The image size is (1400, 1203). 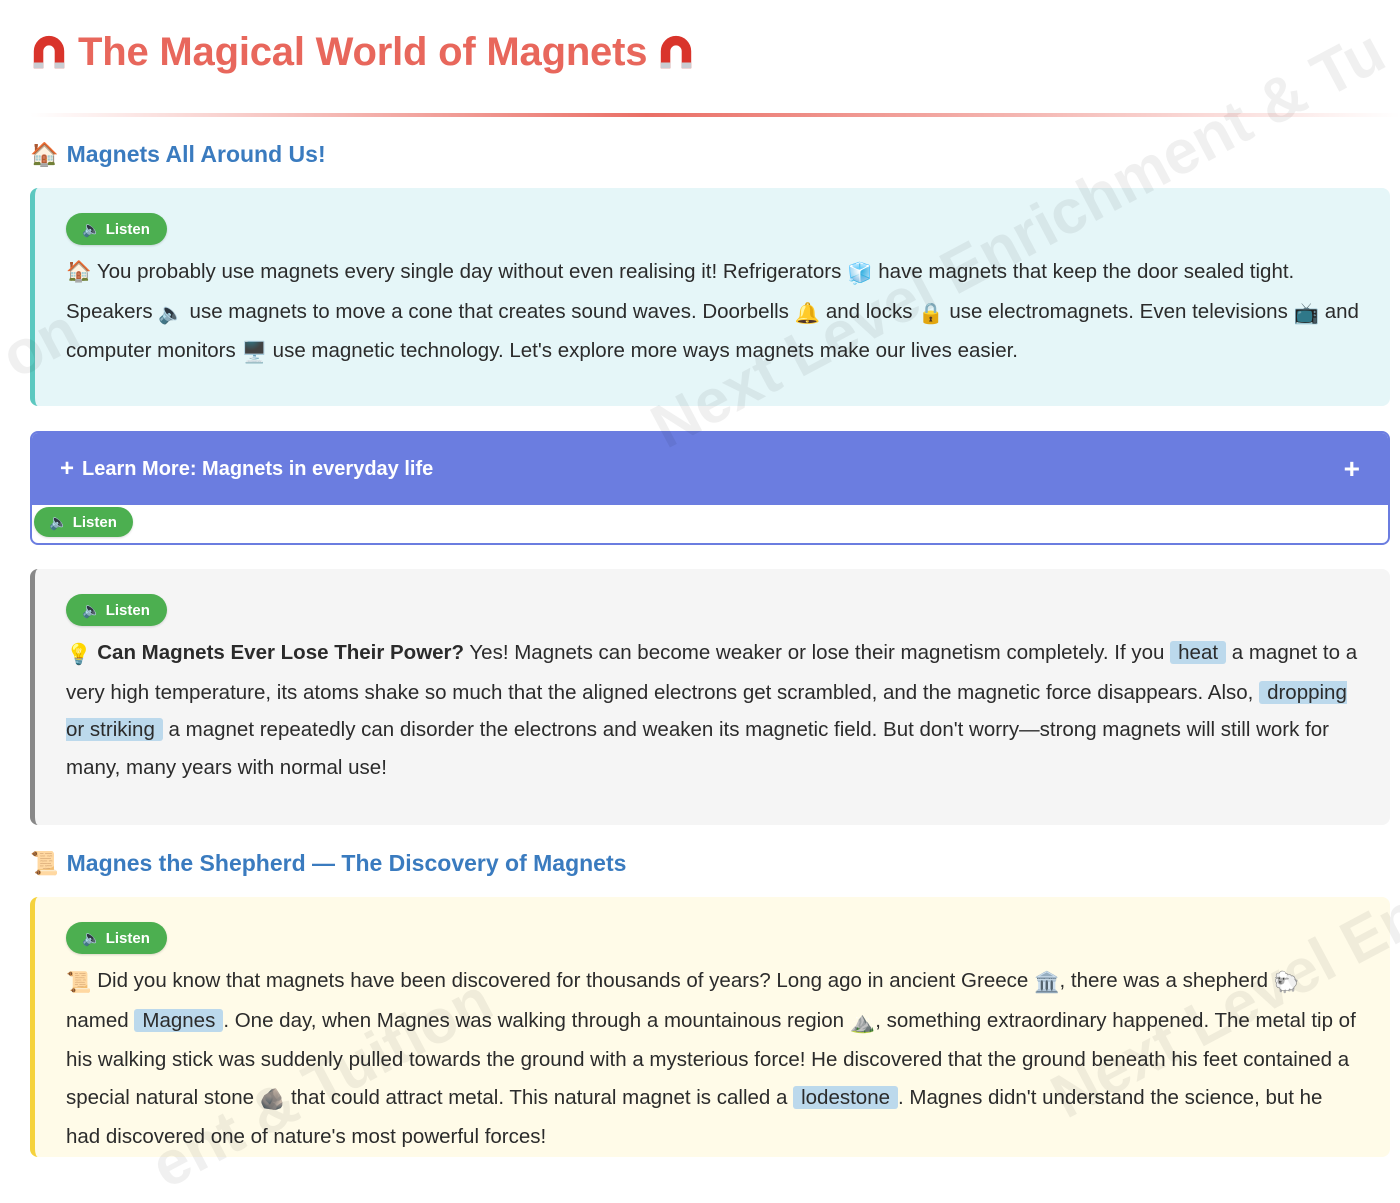 What do you see at coordinates (1118, 311) in the screenshot?
I see `text-span: use electromagnets. Even televisions` at bounding box center [1118, 311].